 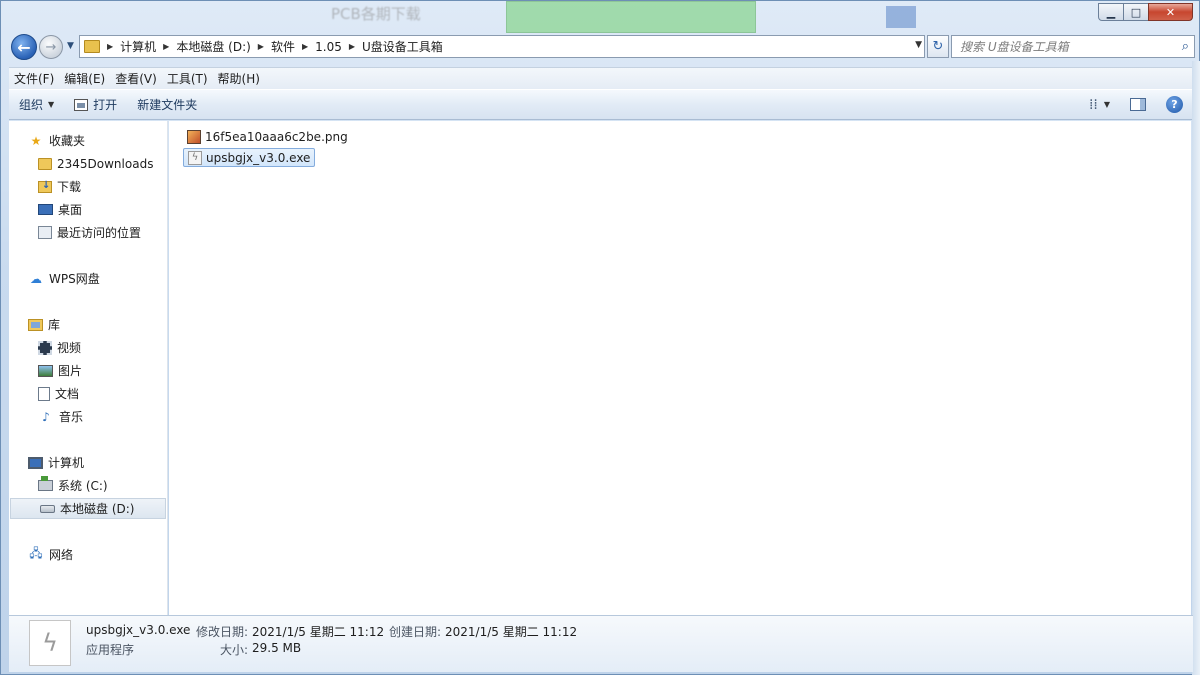 What do you see at coordinates (938, 46) in the screenshot?
I see `refresh-button: ↻` at bounding box center [938, 46].